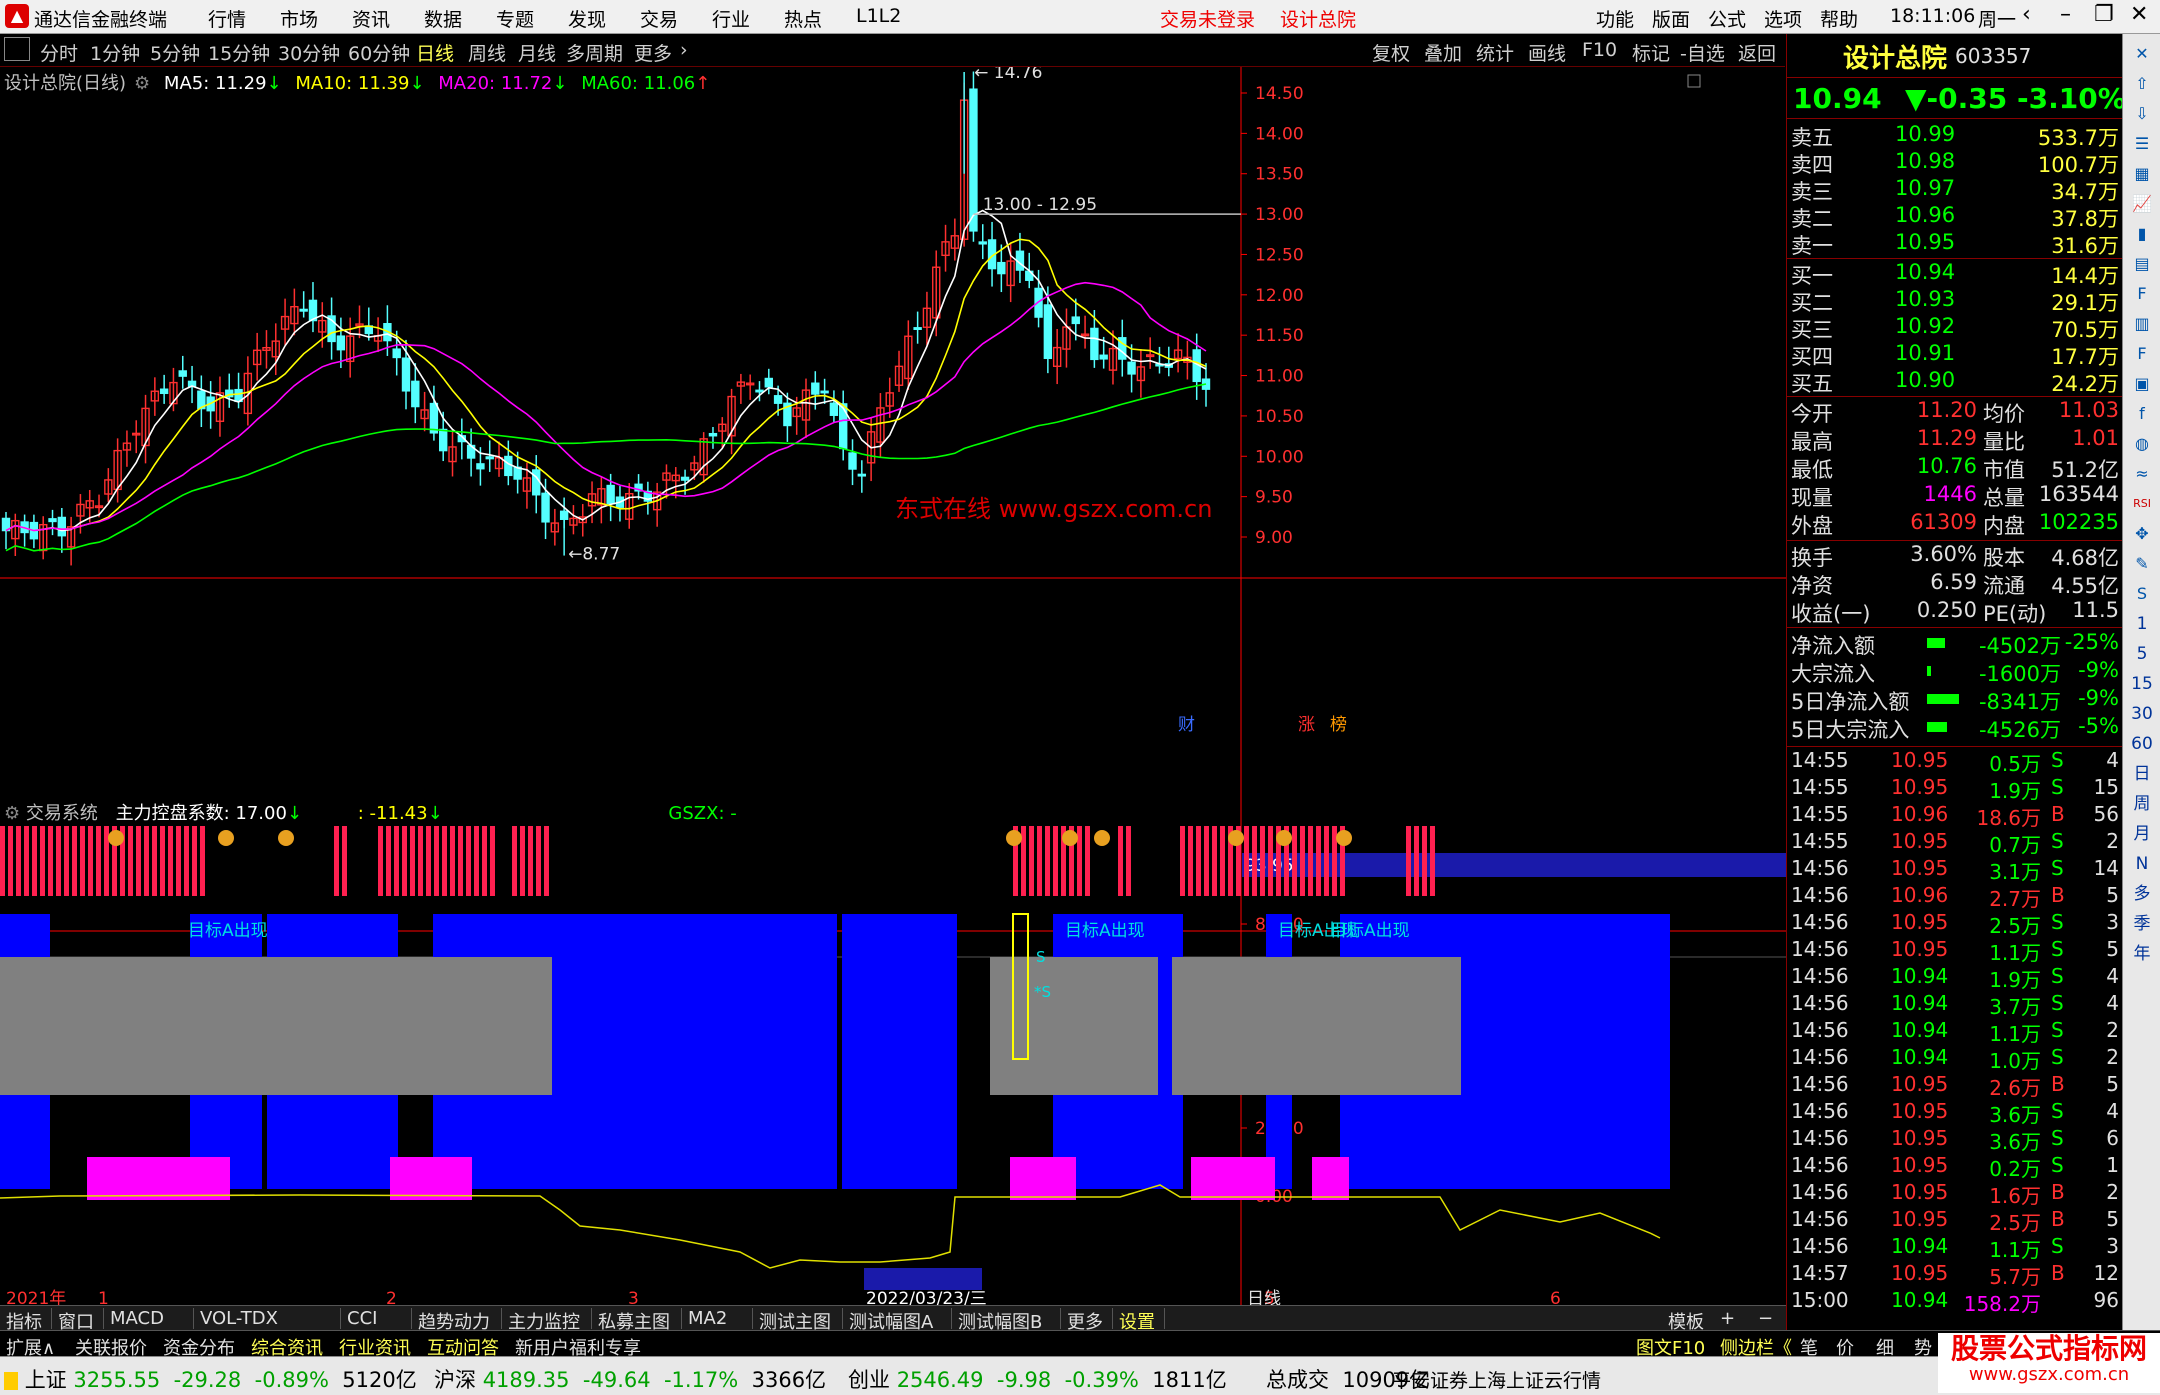 This screenshot has width=2160, height=1395. I want to click on f-icon: F, so click(2142, 354).